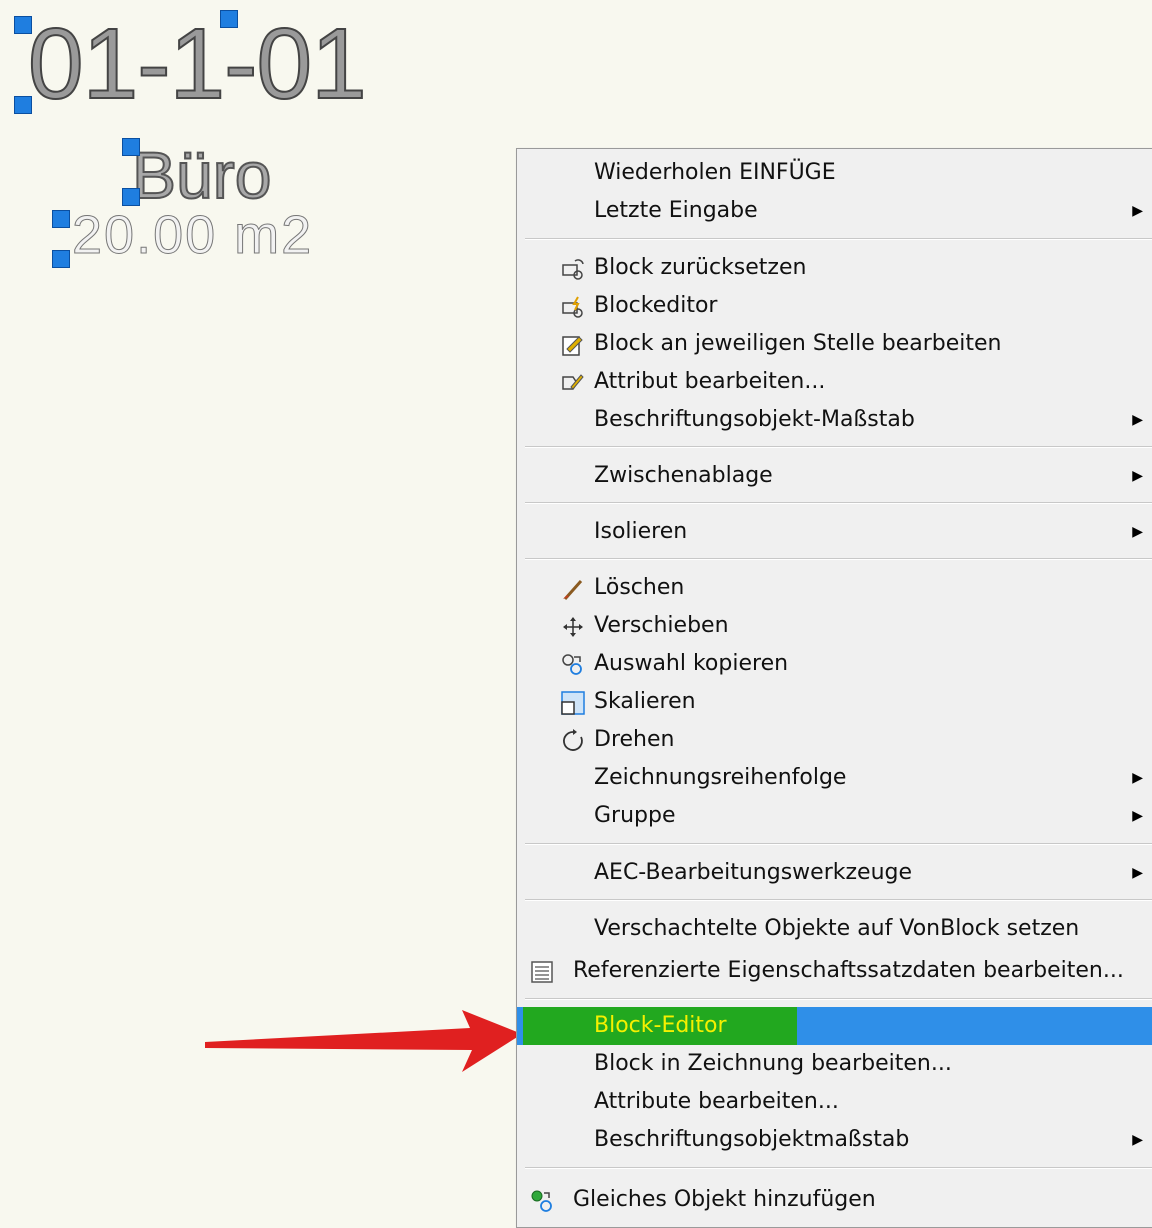 The height and width of the screenshot is (1228, 1152). I want to click on menu-item-repeat-insert: Wiederholen EINFÜGE, so click(834, 173).